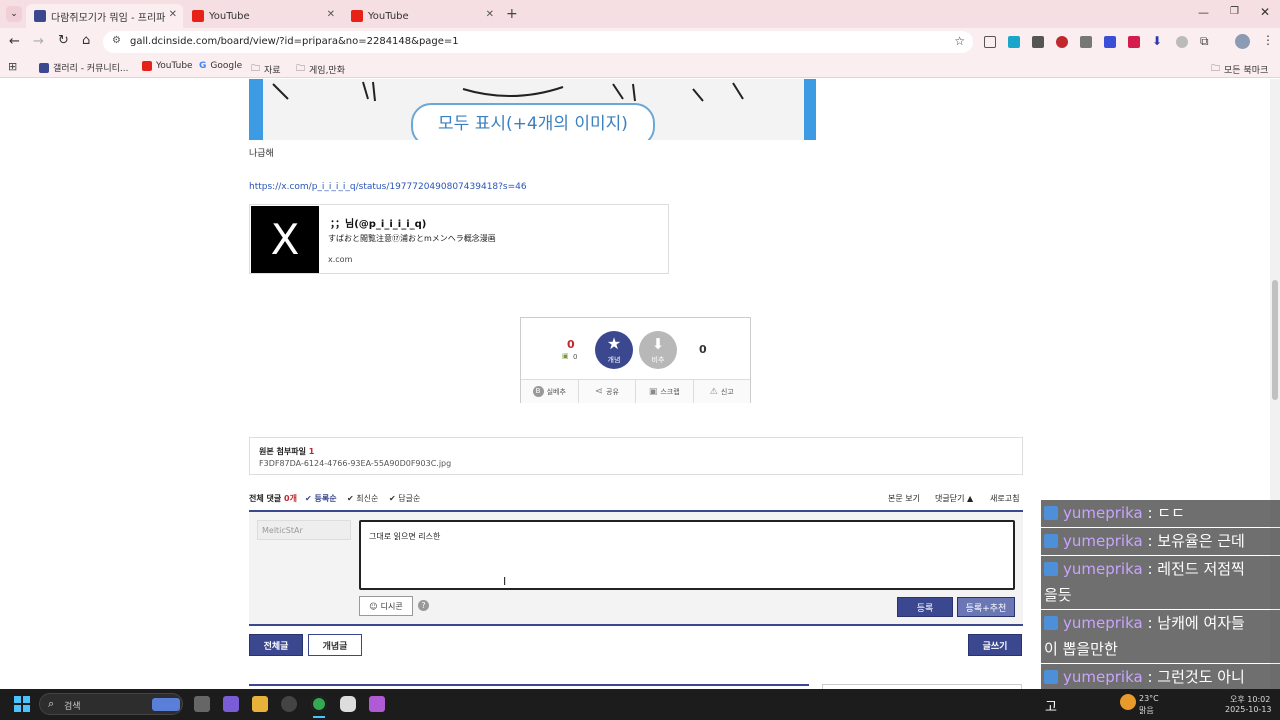 The width and height of the screenshot is (1280, 720). I want to click on forward-icon: →, so click(38, 41).